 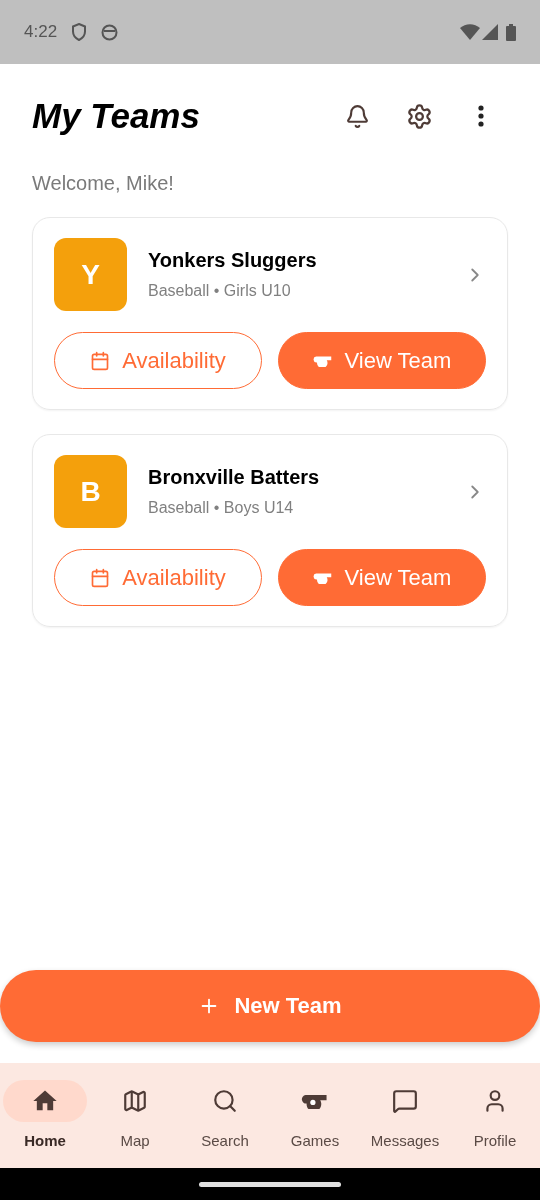 What do you see at coordinates (511, 32) in the screenshot?
I see `battery-icon` at bounding box center [511, 32].